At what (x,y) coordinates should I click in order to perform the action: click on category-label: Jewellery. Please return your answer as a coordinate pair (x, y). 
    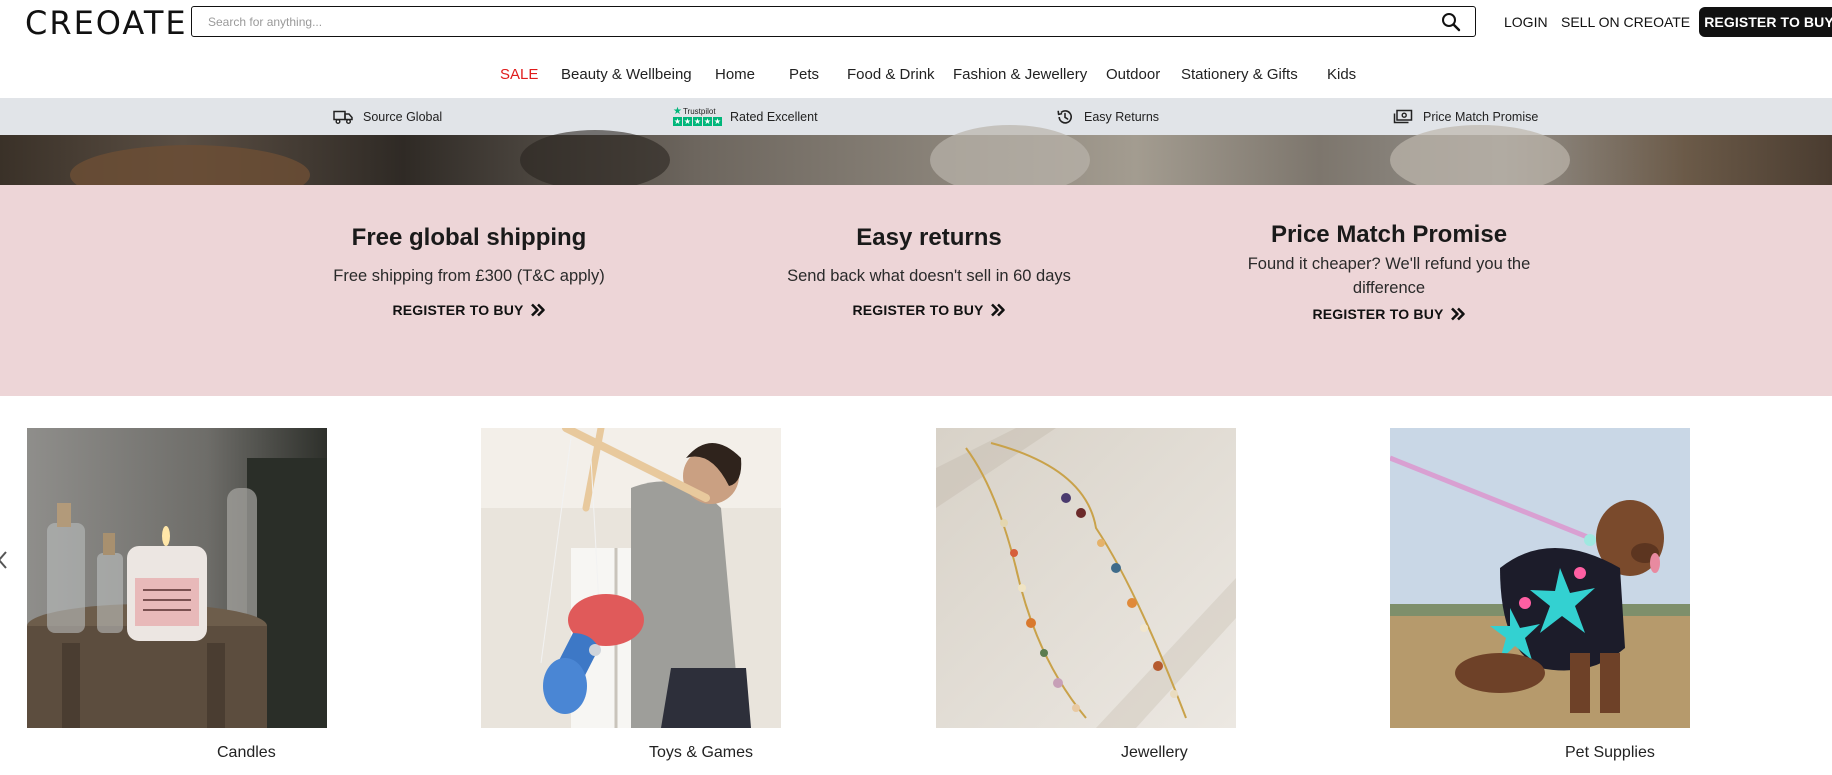
    Looking at the image, I should click on (1154, 753).